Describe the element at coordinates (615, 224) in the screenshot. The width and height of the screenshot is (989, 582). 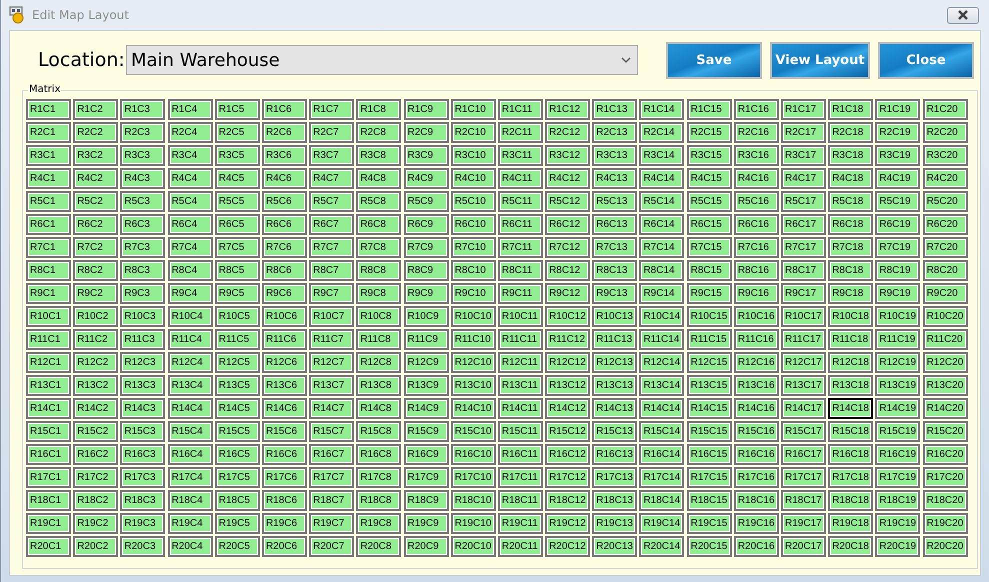
I see `matrix-cell-button: R6C13` at that location.